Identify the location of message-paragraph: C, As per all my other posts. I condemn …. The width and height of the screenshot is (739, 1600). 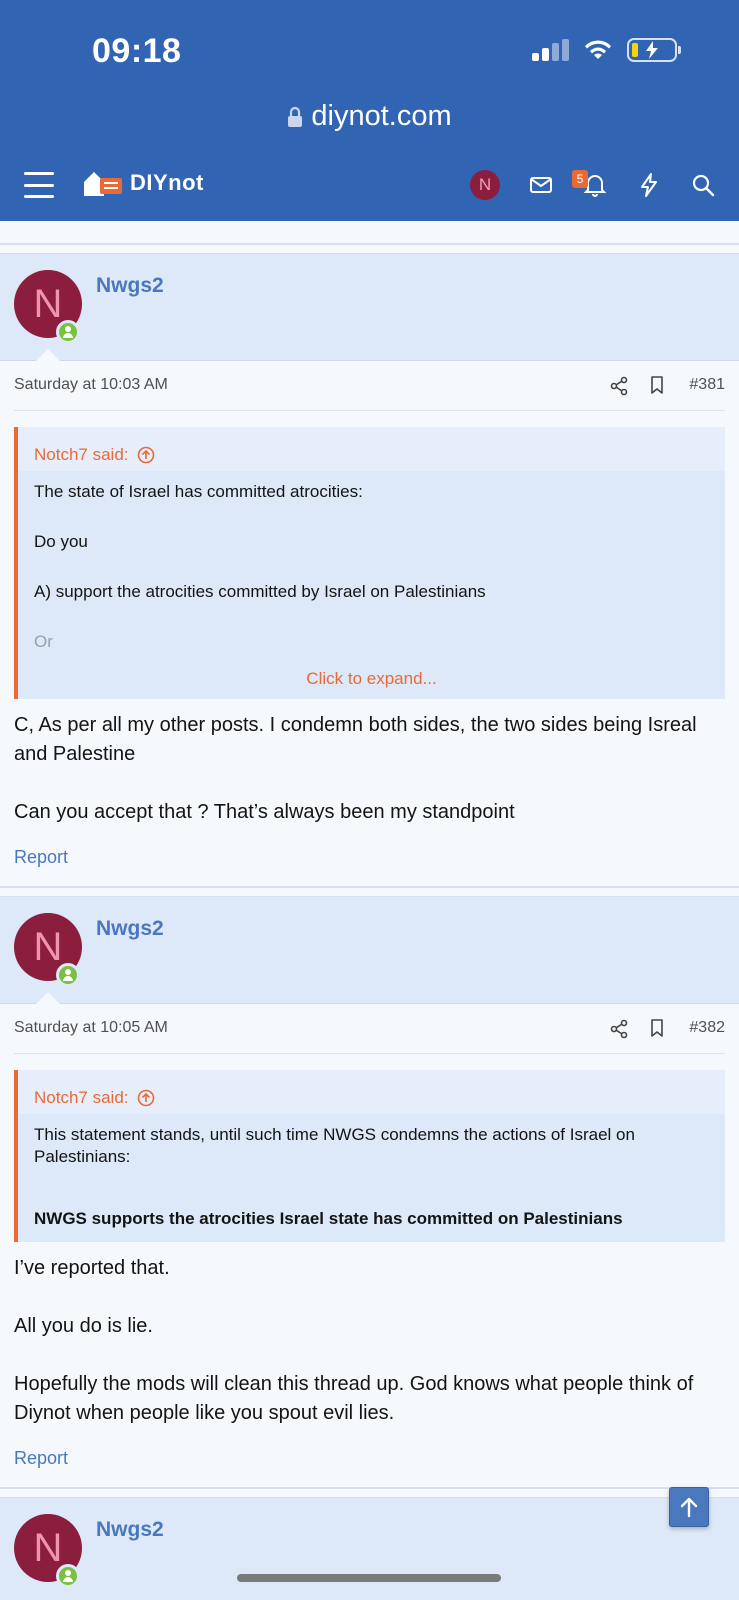
(355, 739).